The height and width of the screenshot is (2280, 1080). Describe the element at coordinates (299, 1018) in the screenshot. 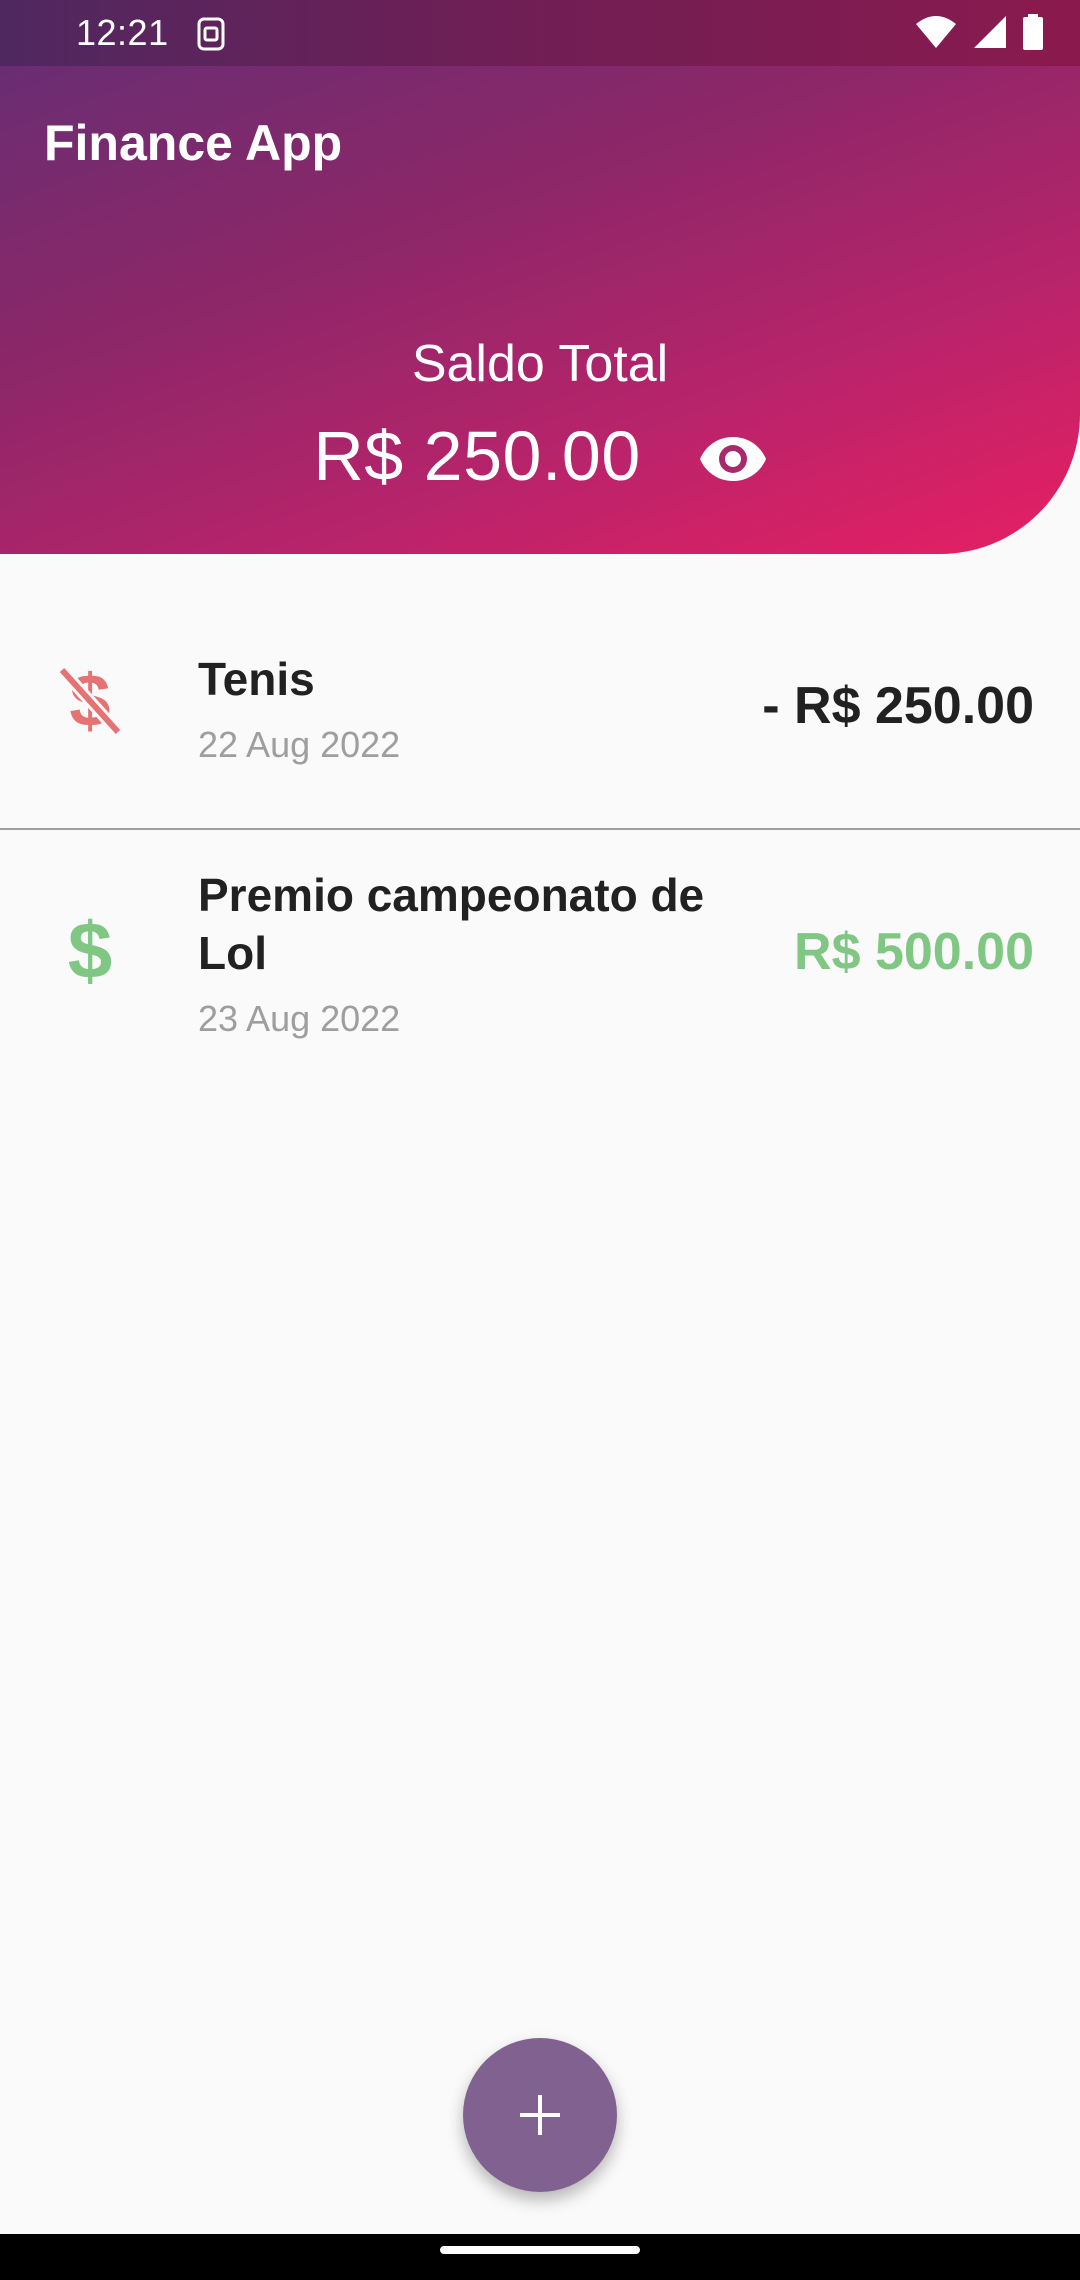

I see `transaction-date: 23 Aug 2022` at that location.